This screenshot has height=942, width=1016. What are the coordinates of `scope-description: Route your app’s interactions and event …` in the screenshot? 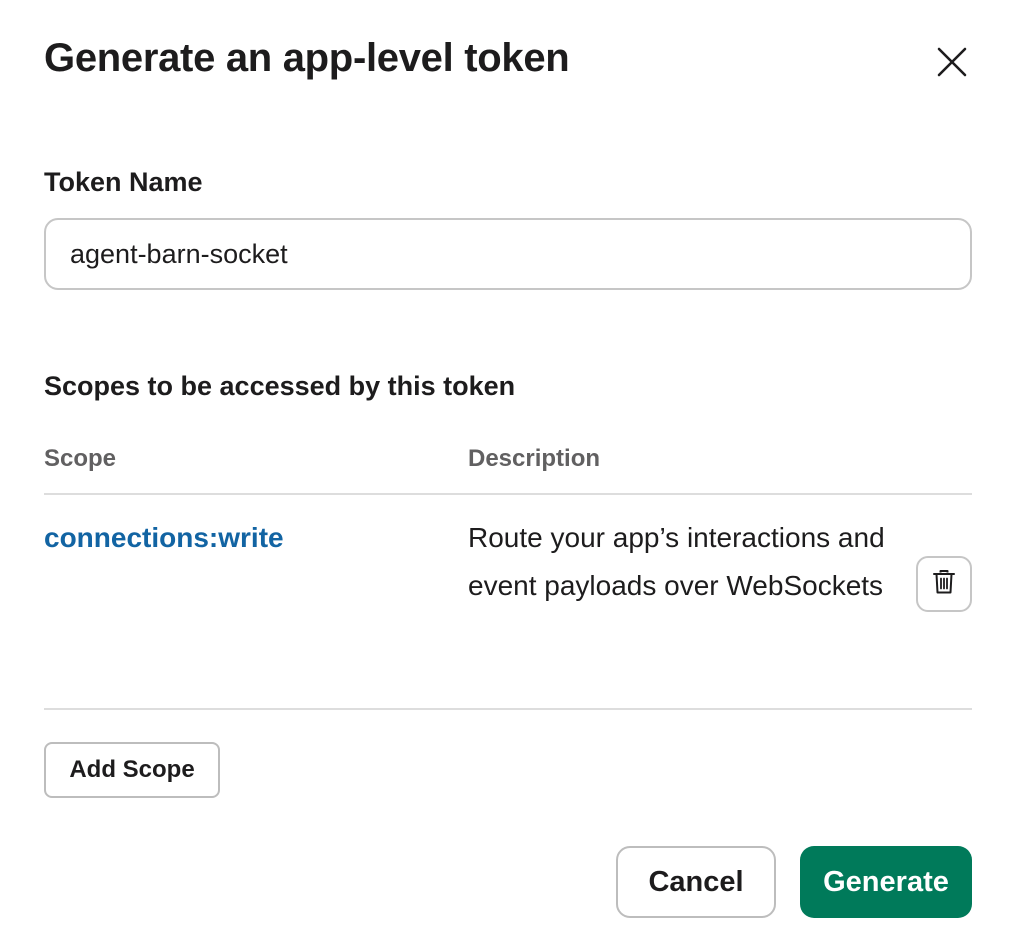 It's located at (676, 561).